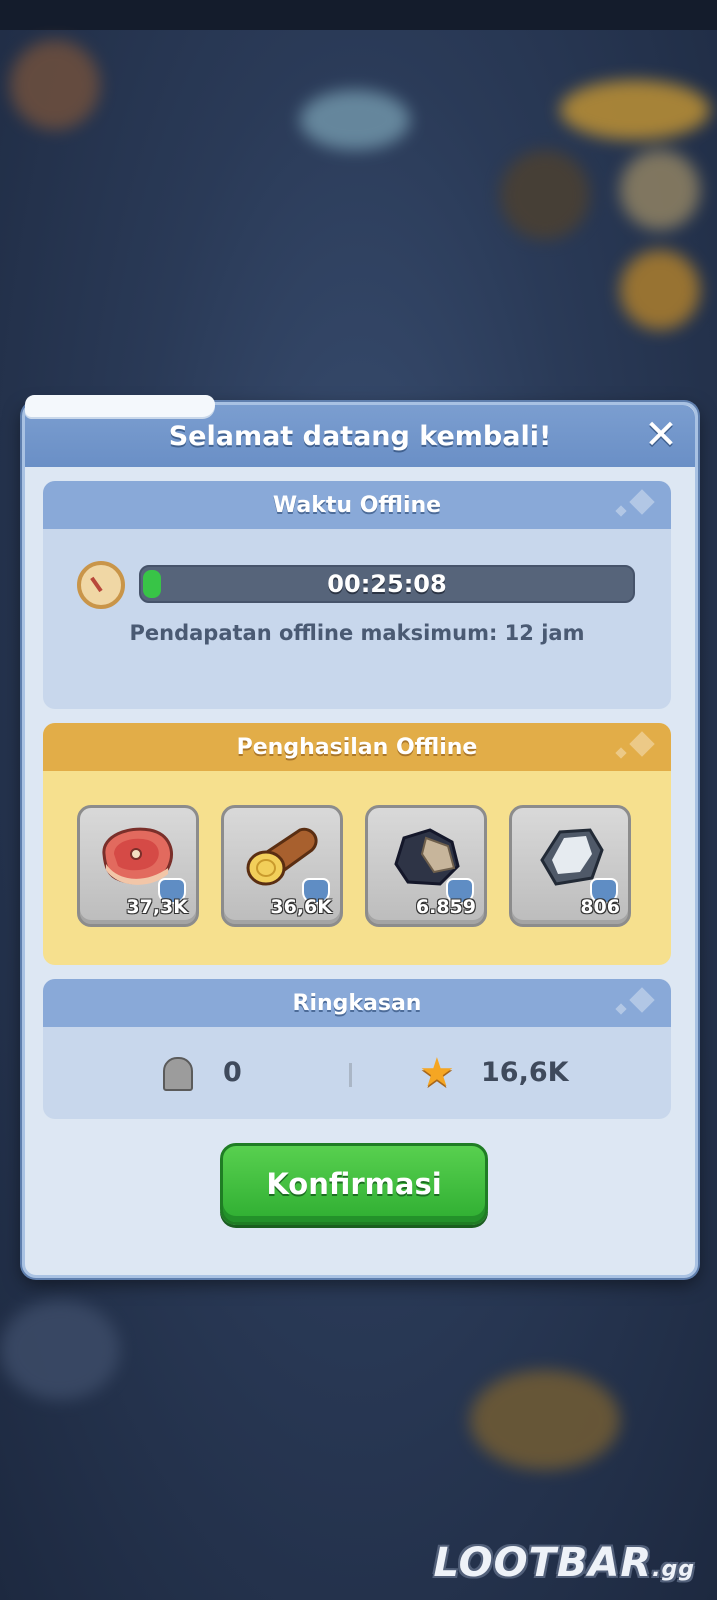 The width and height of the screenshot is (717, 1600). Describe the element at coordinates (525, 1072) in the screenshot. I see `star-count: 16,6K` at that location.